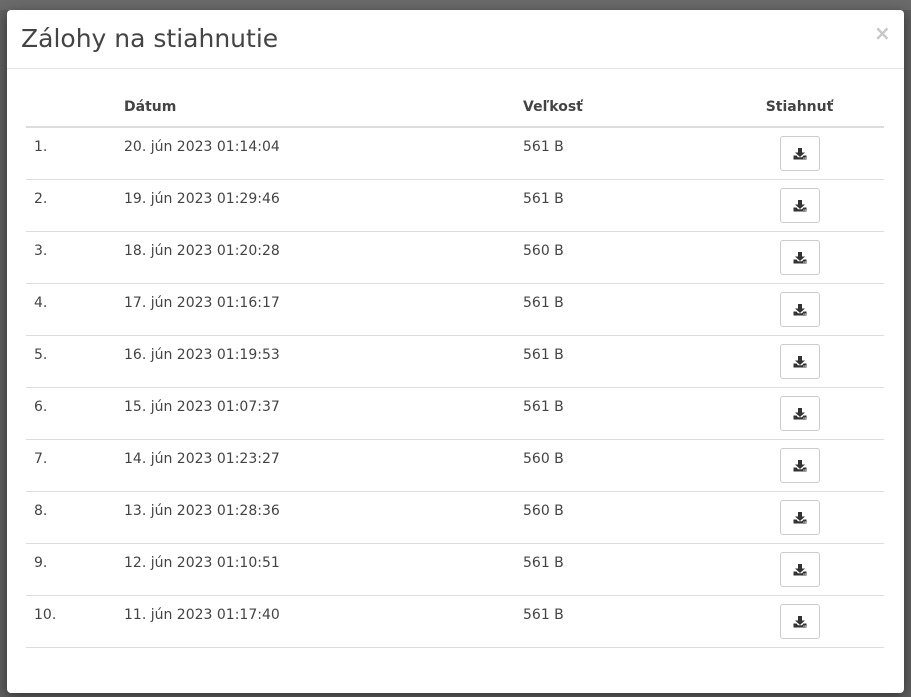 The width and height of the screenshot is (911, 697). Describe the element at coordinates (41, 563) in the screenshot. I see `row-index: 9.` at that location.